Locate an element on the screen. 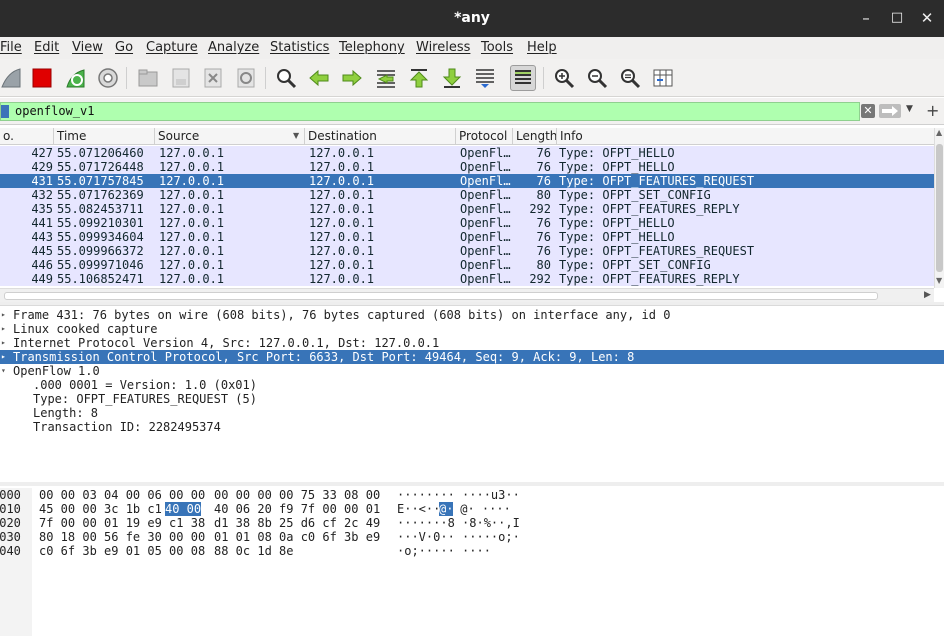  display-filter-input: openflow_v1 is located at coordinates (430, 111).